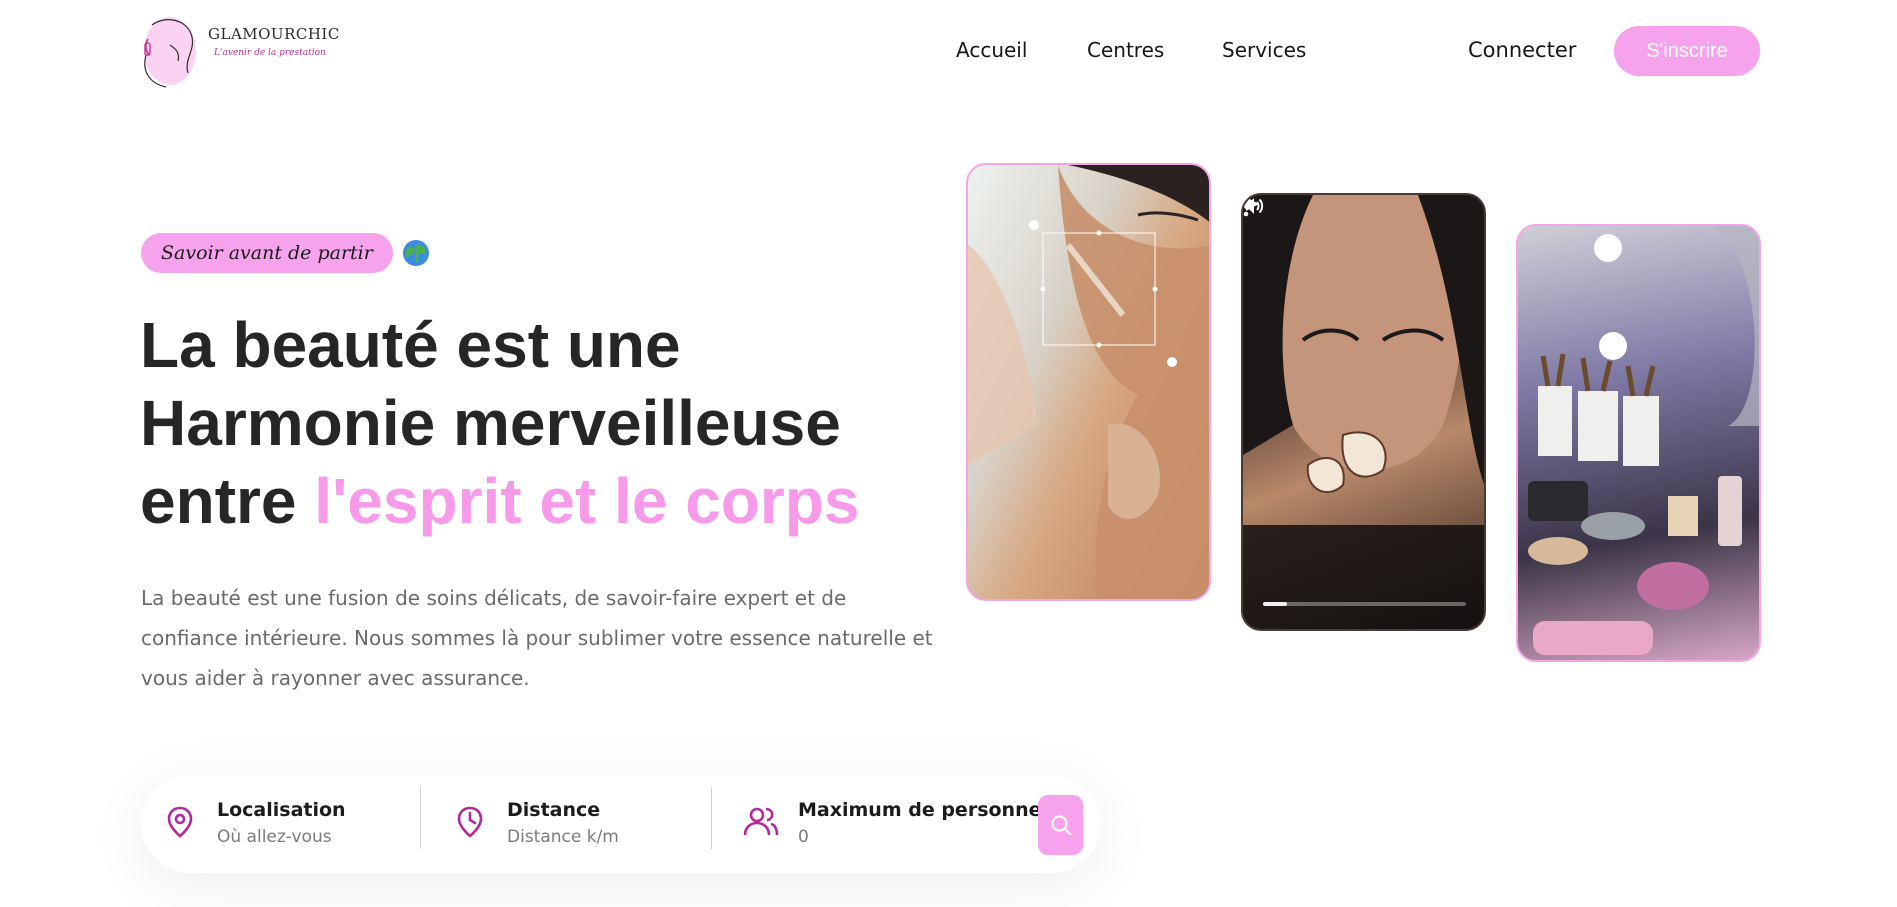 The width and height of the screenshot is (1897, 907). What do you see at coordinates (293, 824) in the screenshot?
I see `location-field: Localisation Où allez-vous` at bounding box center [293, 824].